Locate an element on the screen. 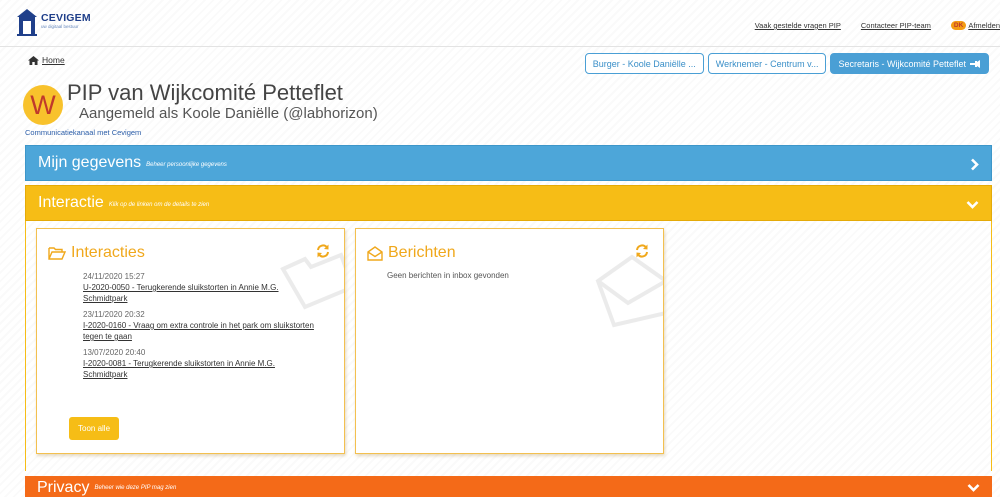 This screenshot has height=497, width=1000. interacties-heading: Interacties is located at coordinates (96, 253).